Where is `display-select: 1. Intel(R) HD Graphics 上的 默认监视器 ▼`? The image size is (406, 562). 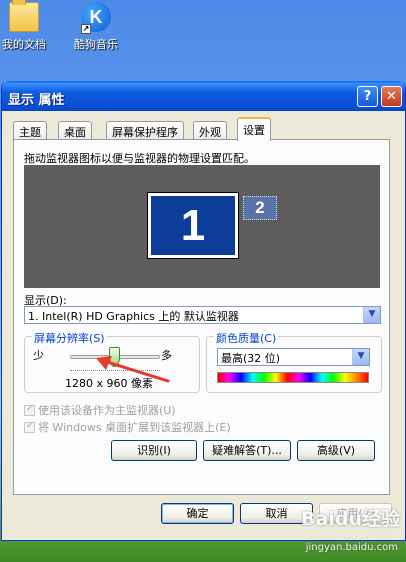
display-select: 1. Intel(R) HD Graphics 上的 默认监视器 ▼ is located at coordinates (202, 315).